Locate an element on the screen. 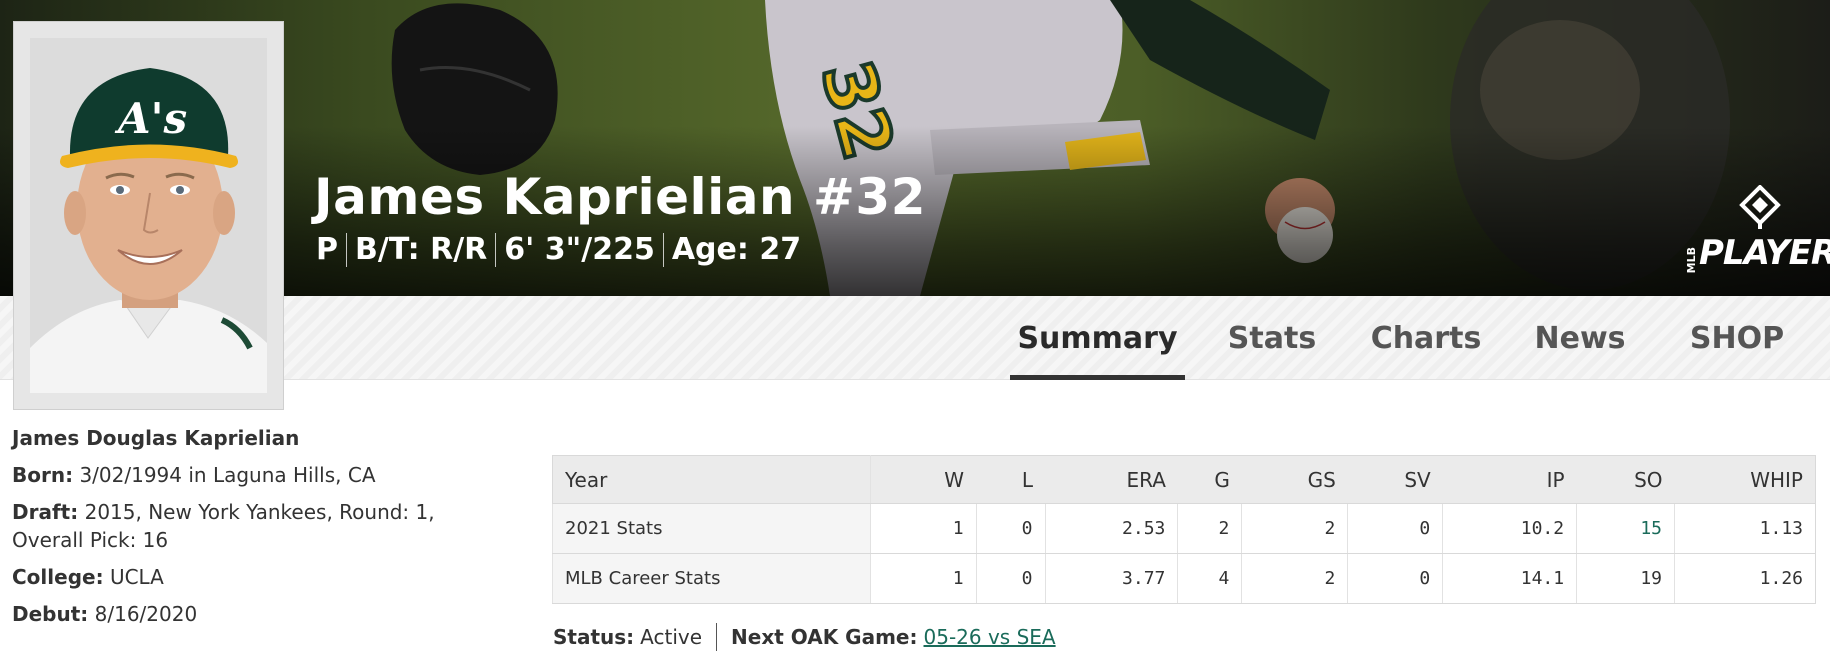 The image size is (1830, 651). headshot-image: A's is located at coordinates (148, 215).